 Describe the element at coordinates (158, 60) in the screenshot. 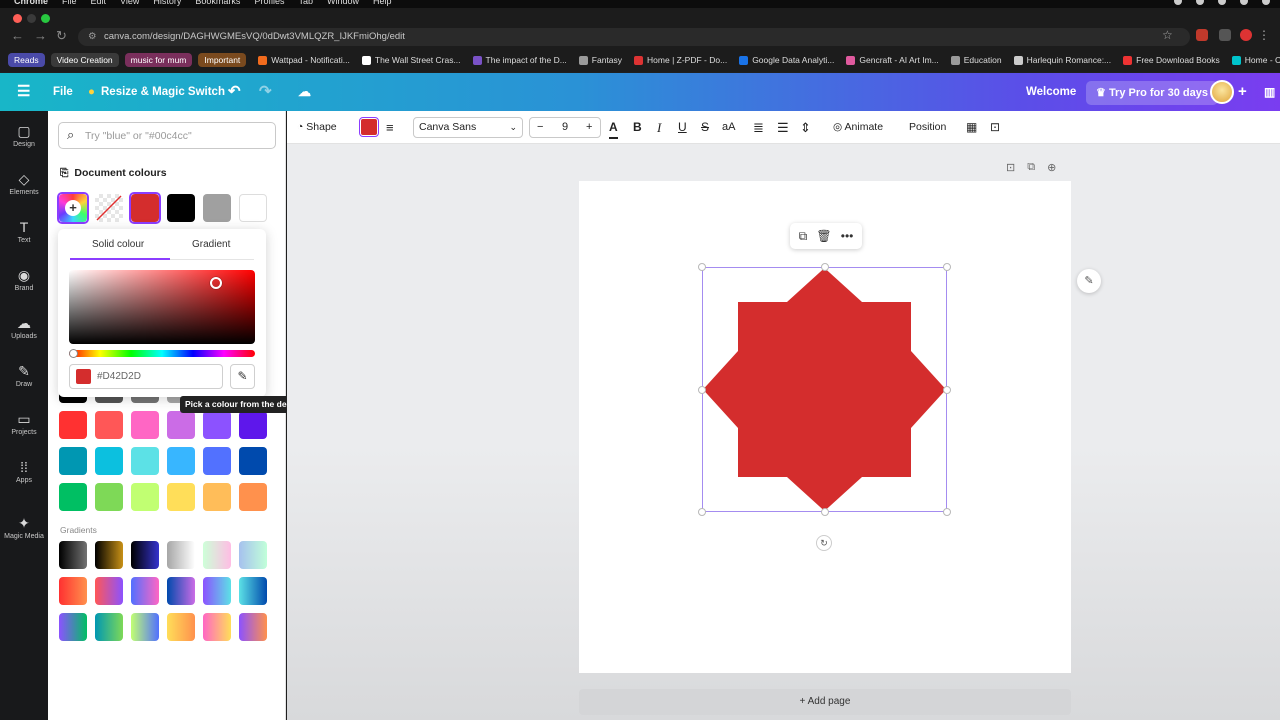

I see `bookmark-chip: music for mum` at that location.